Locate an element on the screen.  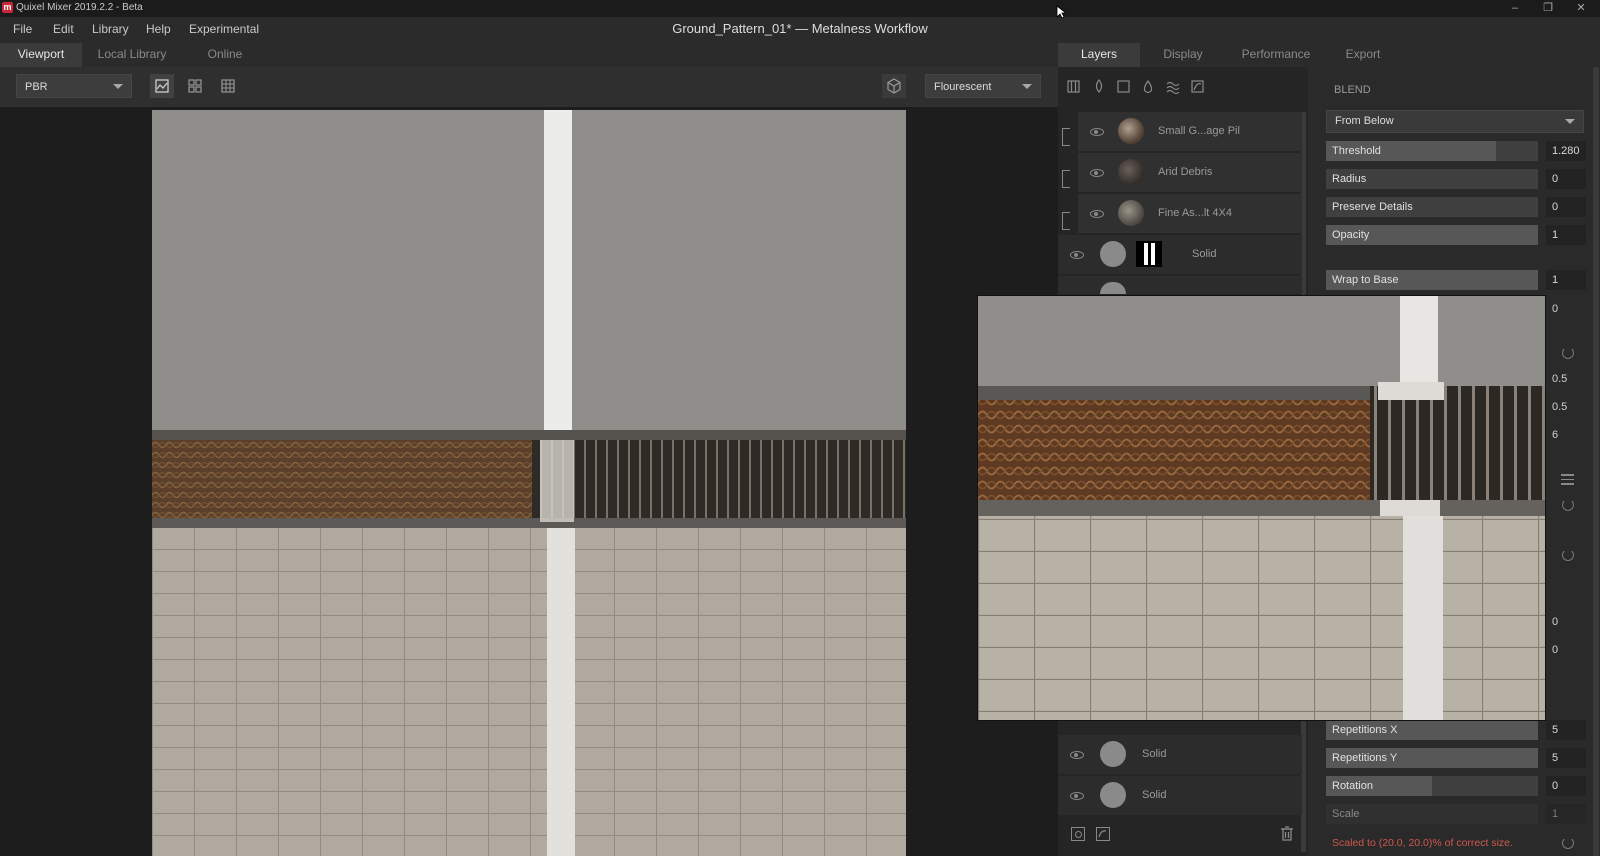
lighting-dropdown: Flourescent is located at coordinates (983, 86).